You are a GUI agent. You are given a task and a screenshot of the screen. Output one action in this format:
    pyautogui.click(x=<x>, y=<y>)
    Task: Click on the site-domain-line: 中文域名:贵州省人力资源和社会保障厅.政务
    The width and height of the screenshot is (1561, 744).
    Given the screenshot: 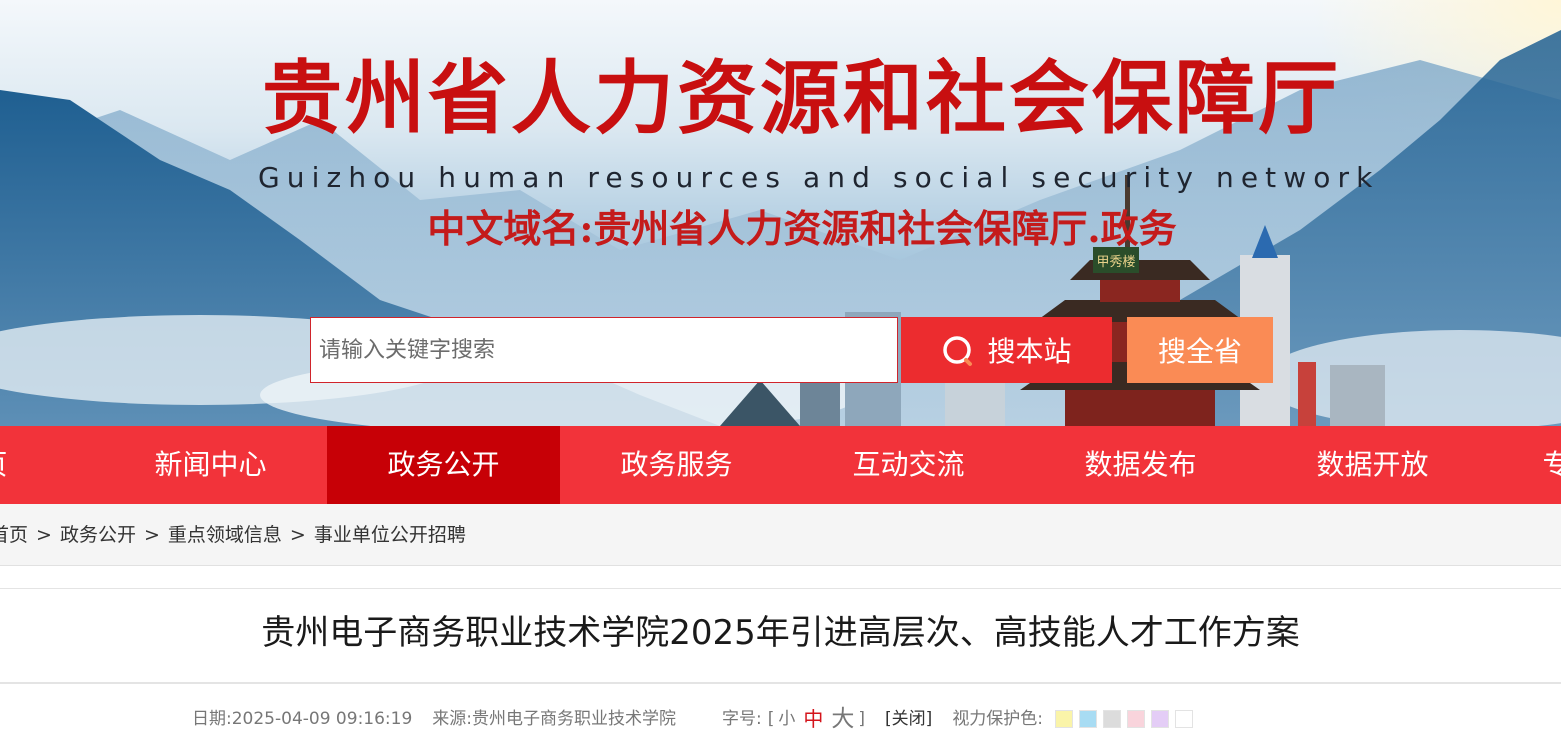 What is the action you would take?
    pyautogui.click(x=802, y=228)
    